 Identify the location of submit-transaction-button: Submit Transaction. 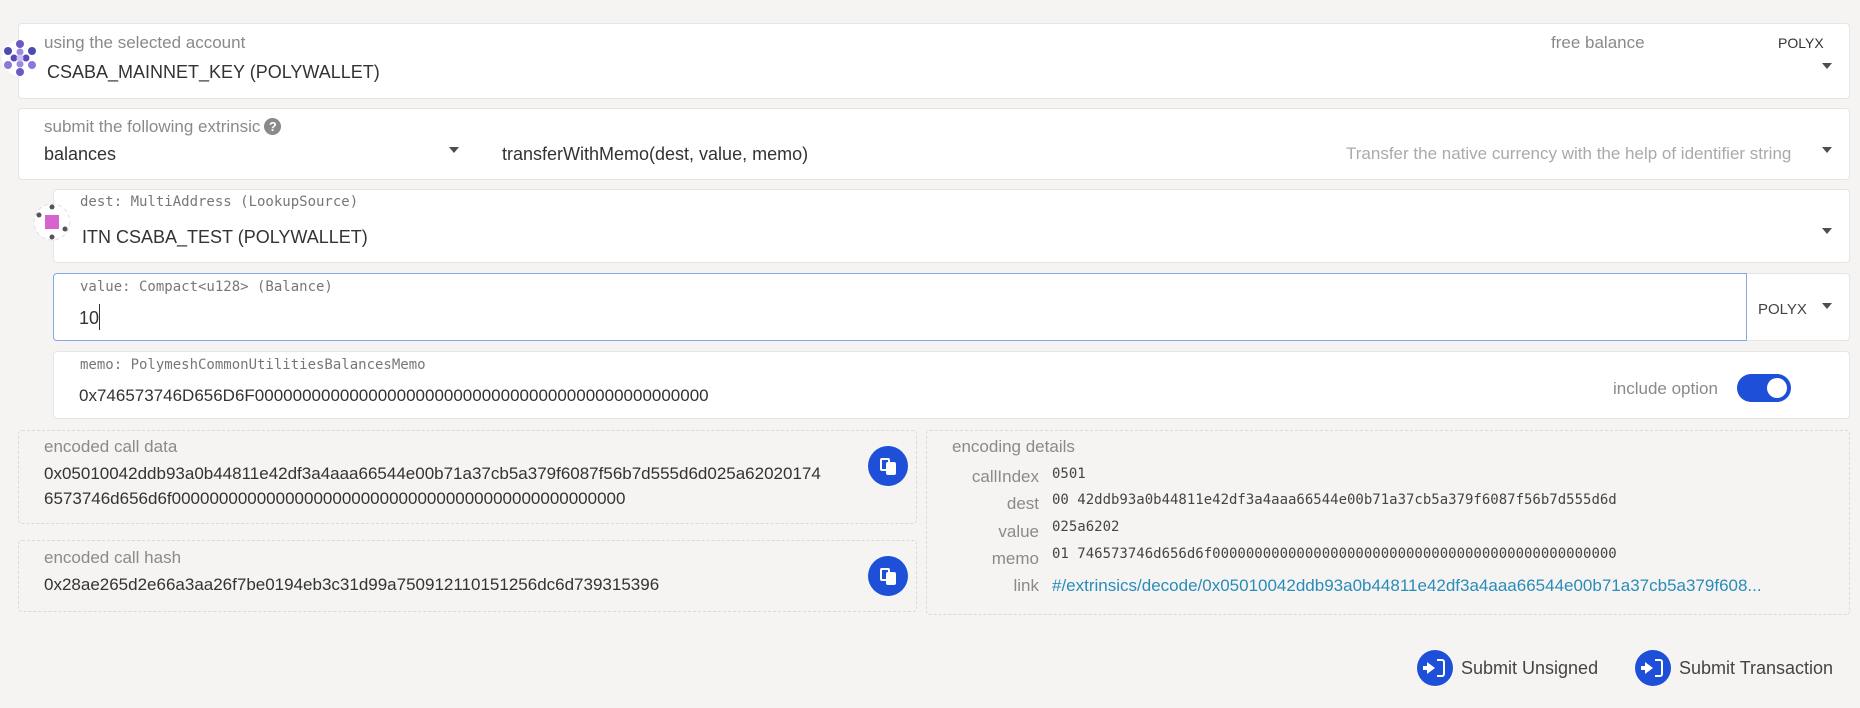
(1734, 668).